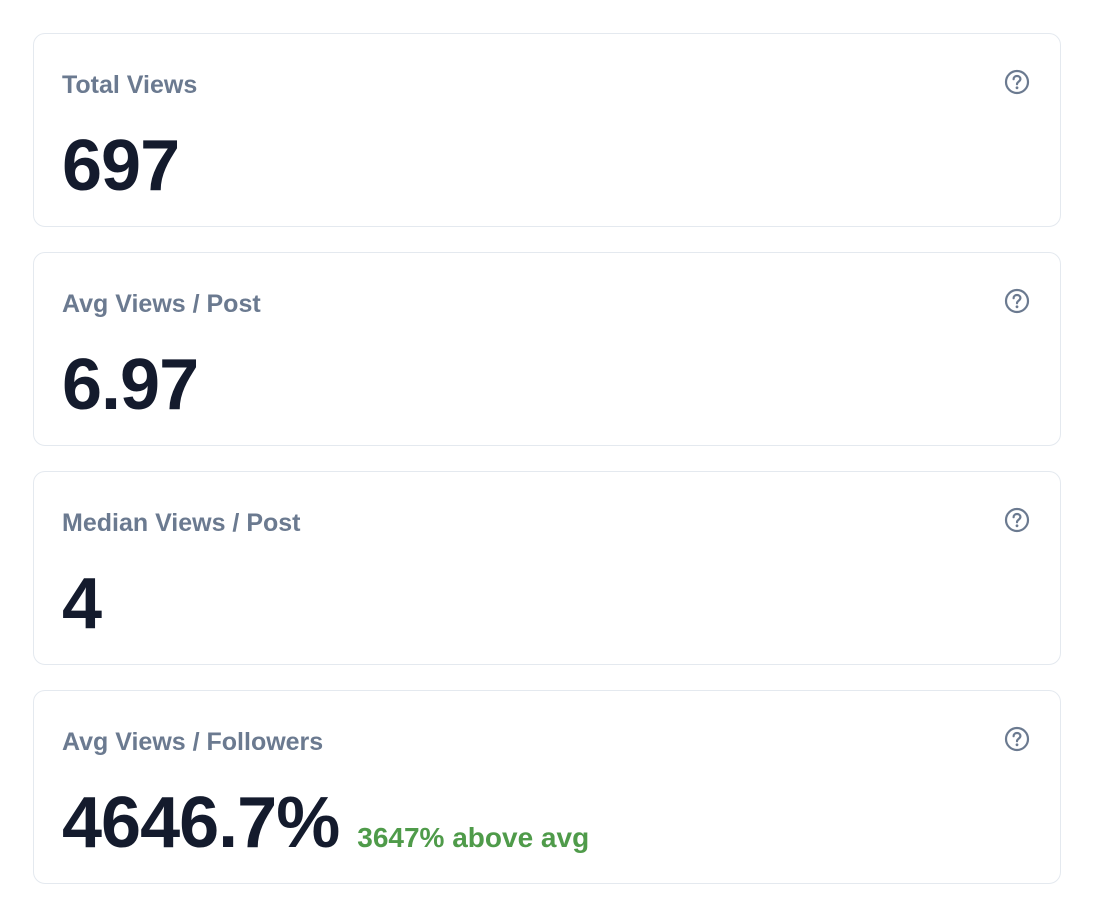 The image size is (1094, 918). What do you see at coordinates (473, 837) in the screenshot?
I see `metric-delta-badge: 3647% above avg` at bounding box center [473, 837].